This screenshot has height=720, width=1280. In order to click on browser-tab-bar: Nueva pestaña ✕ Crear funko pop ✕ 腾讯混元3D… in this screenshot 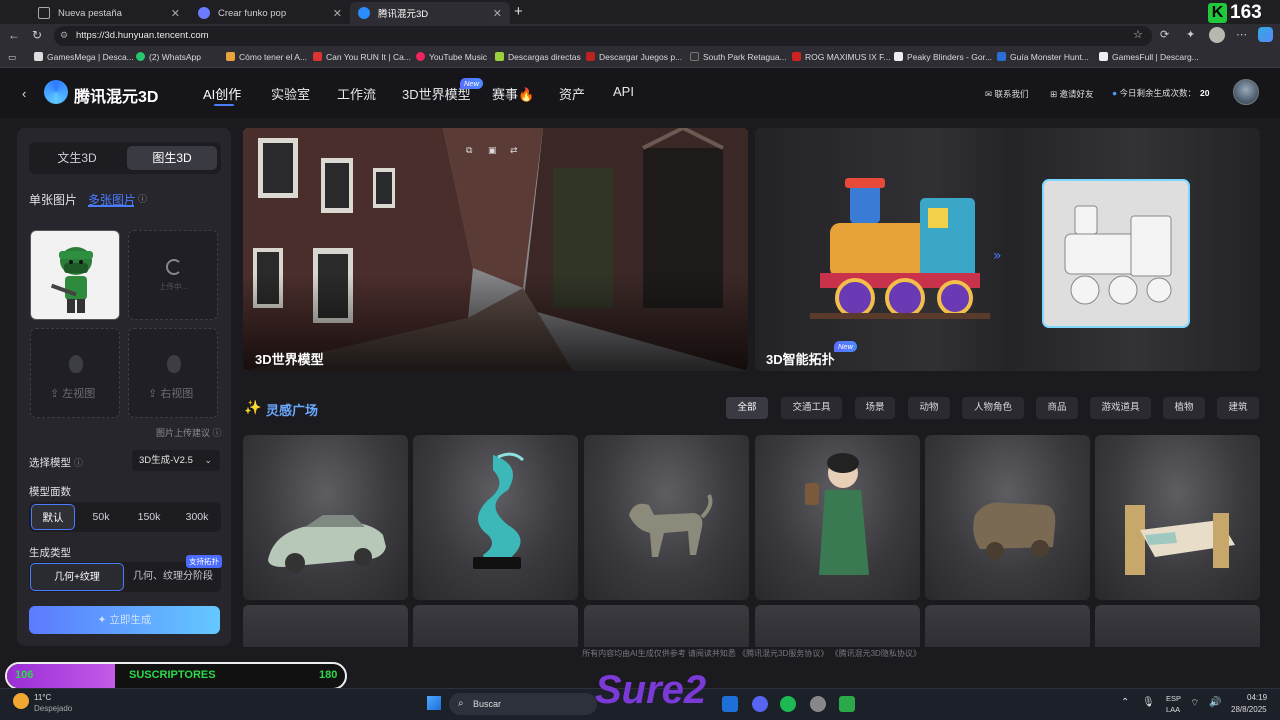, I will do `click(640, 12)`.